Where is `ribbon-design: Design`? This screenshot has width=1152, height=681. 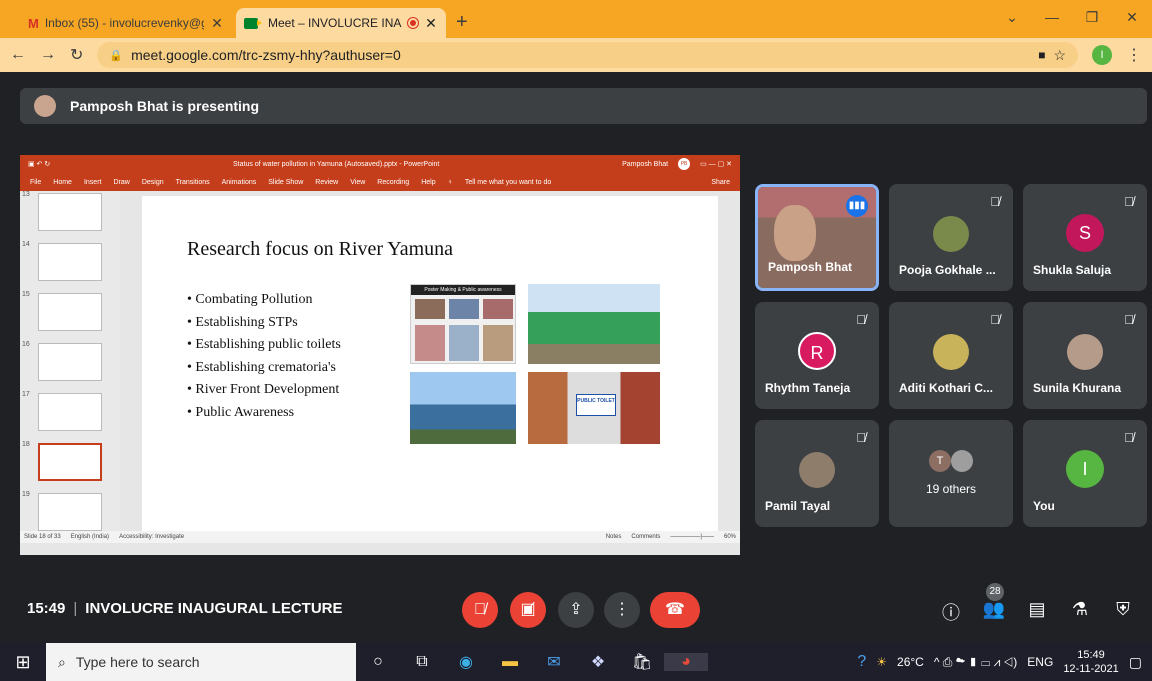
ribbon-design: Design is located at coordinates (152, 182).